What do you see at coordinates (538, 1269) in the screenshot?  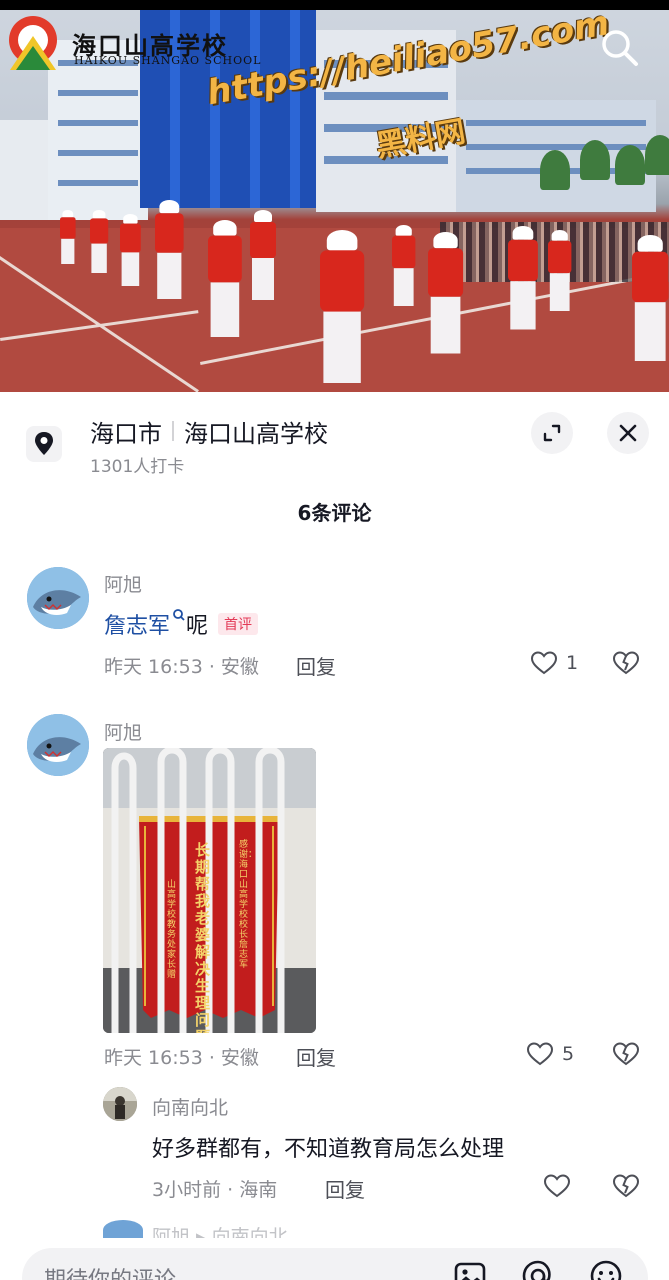 I see `at-icon` at bounding box center [538, 1269].